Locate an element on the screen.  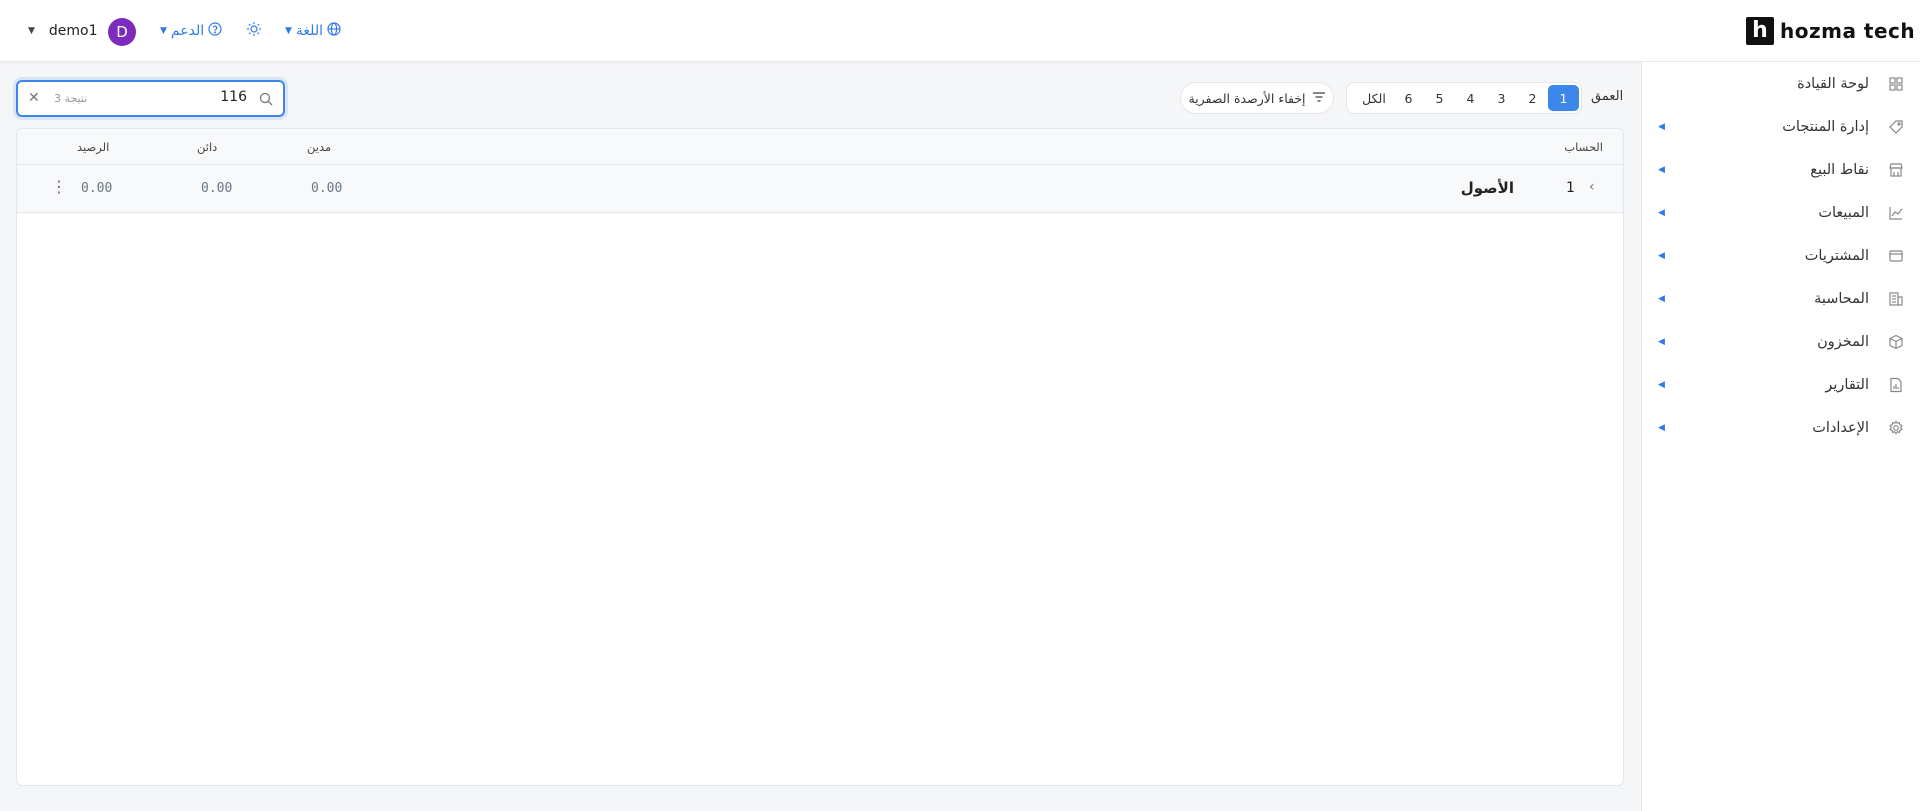
user-menu: ▼ demo1 is located at coordinates (63, 31).